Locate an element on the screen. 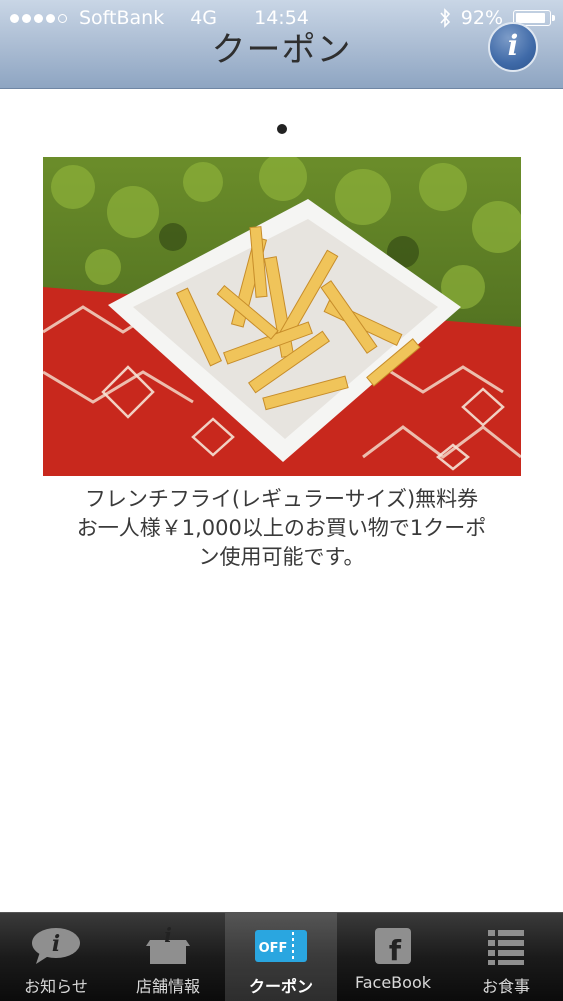 The height and width of the screenshot is (1001, 563). speech-bubble-info-icon: i is located at coordinates (56, 946).